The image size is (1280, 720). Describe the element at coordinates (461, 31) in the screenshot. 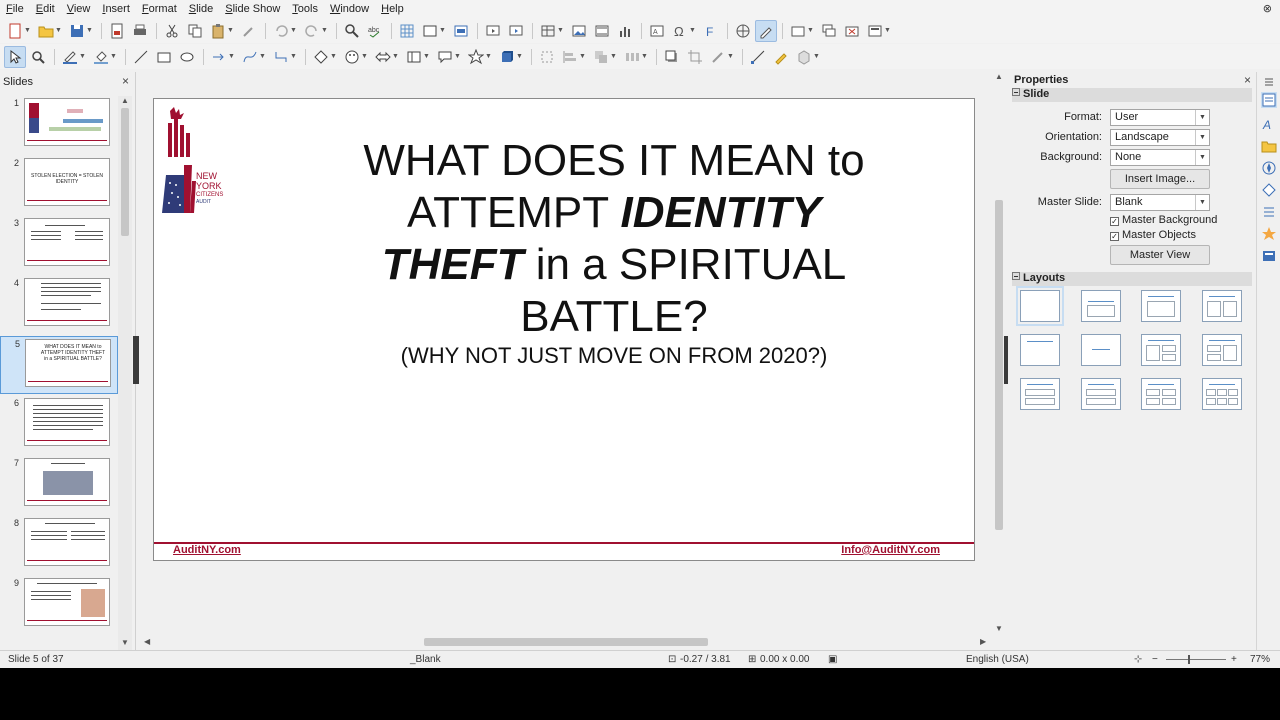

I see `master-slide-icon` at that location.